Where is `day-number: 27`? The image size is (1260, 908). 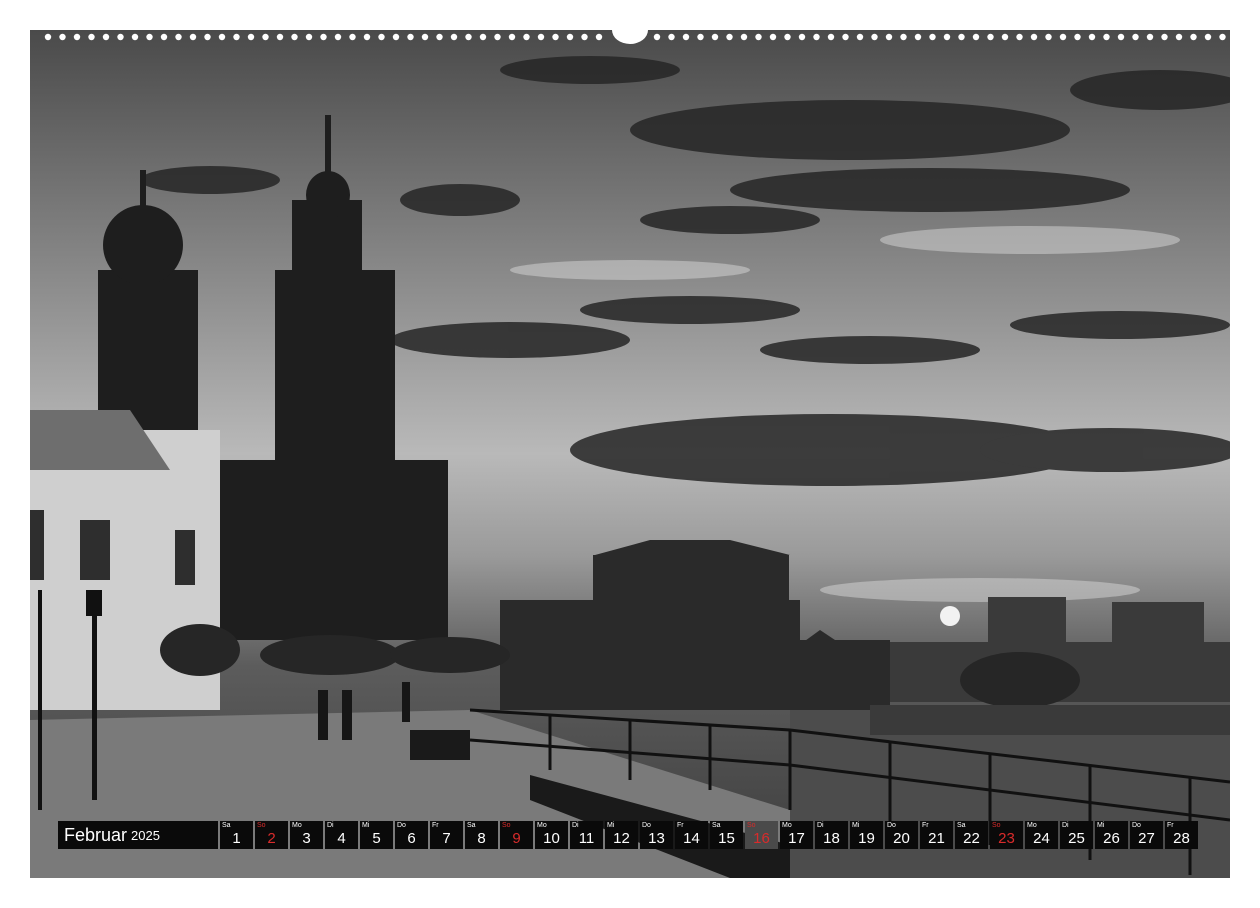
day-number: 27 is located at coordinates (1146, 838).